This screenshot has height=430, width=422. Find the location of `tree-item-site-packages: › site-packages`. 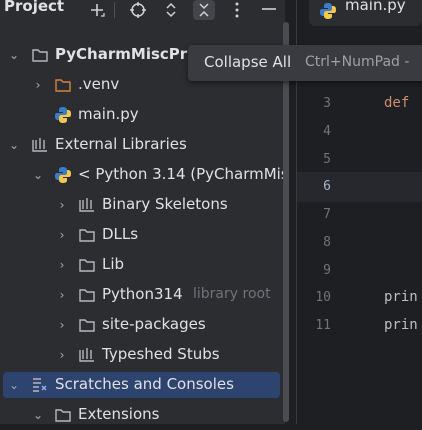

tree-item-site-packages: › site-packages is located at coordinates (142, 325).